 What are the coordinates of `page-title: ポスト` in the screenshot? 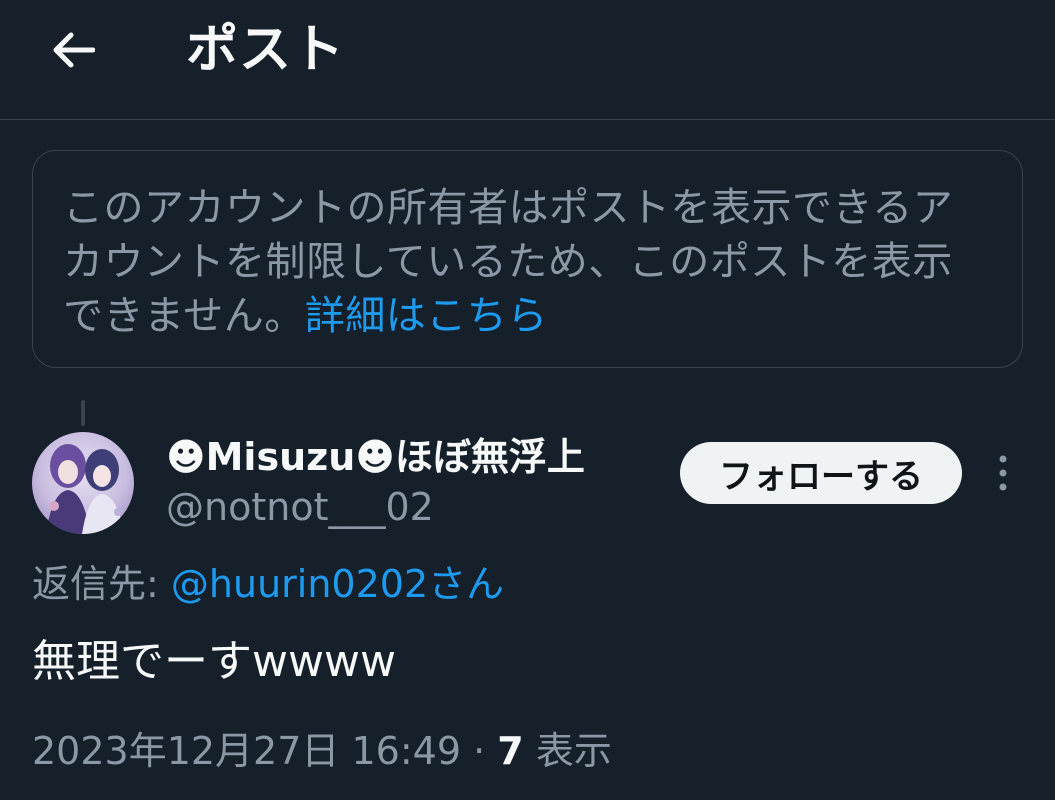 It's located at (266, 50).